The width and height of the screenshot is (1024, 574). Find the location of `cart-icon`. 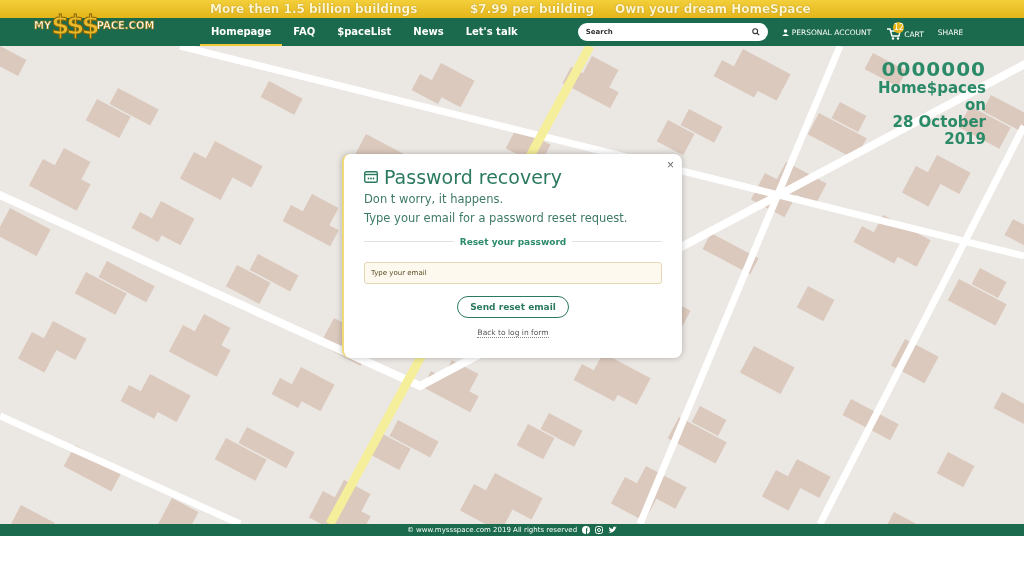

cart-icon is located at coordinates (894, 34).